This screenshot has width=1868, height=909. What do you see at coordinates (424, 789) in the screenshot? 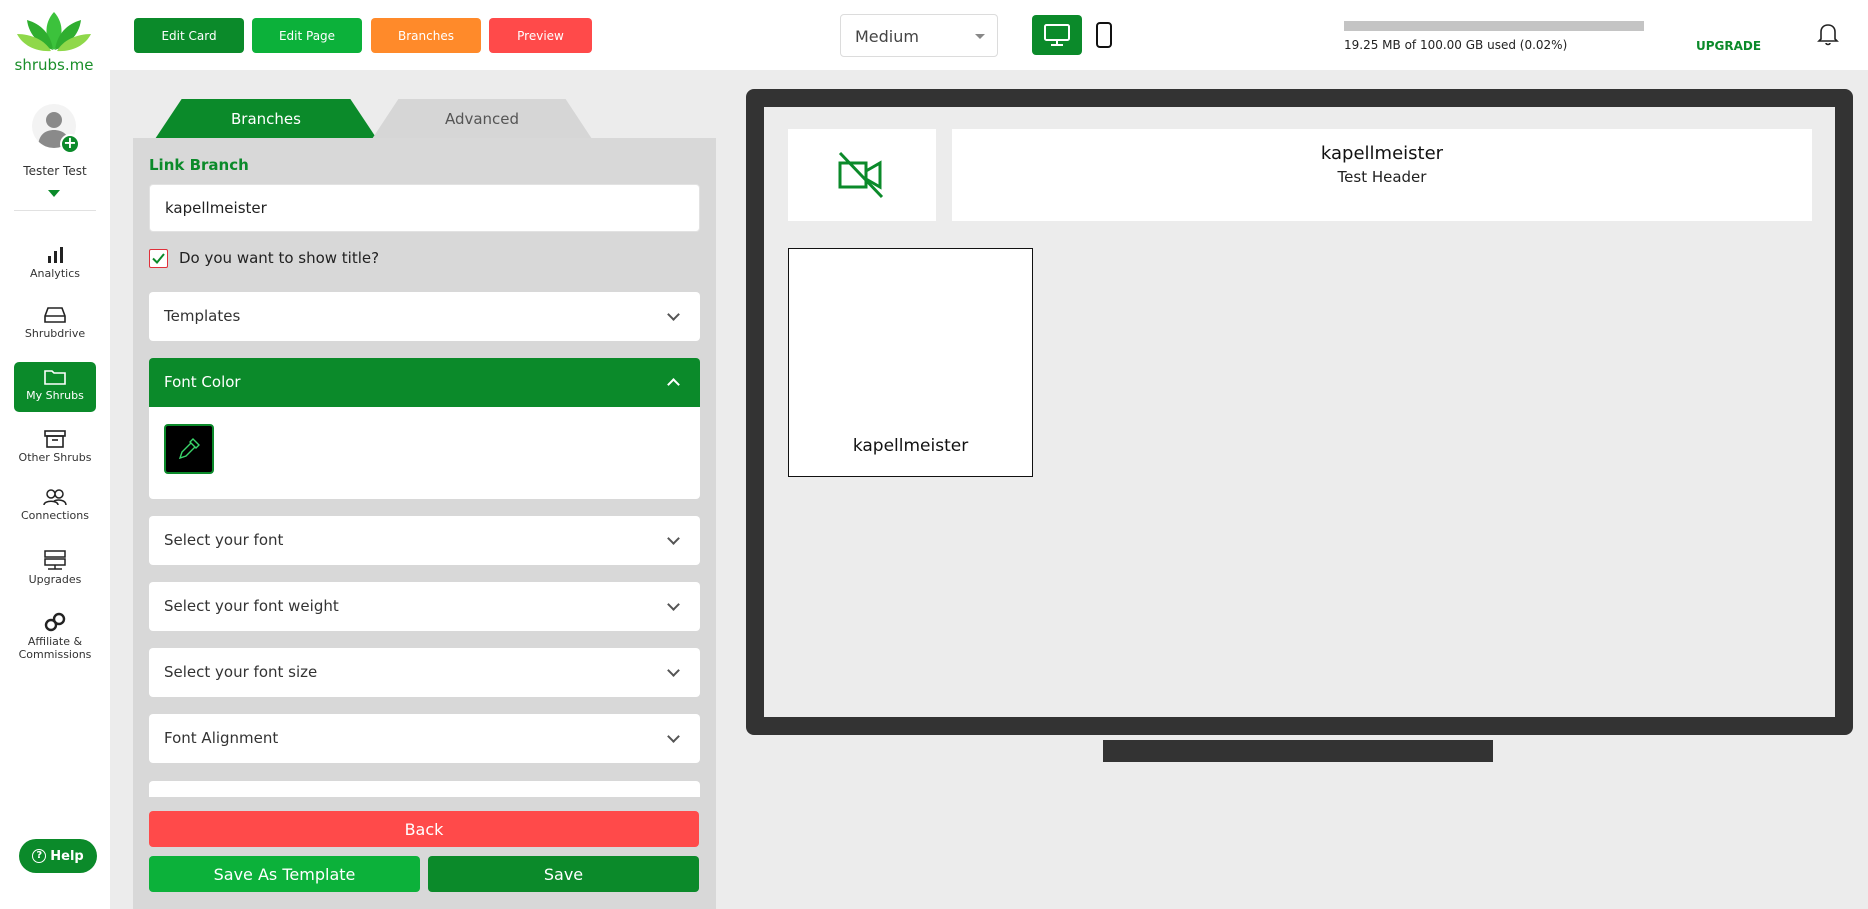
I see `next-accordion-partial` at bounding box center [424, 789].